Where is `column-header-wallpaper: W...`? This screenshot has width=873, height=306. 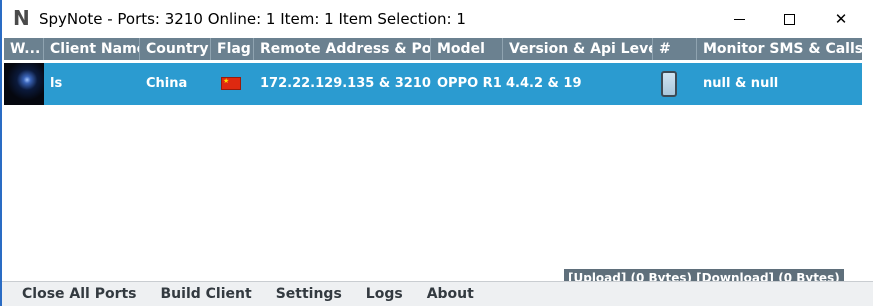 column-header-wallpaper: W... is located at coordinates (24, 49).